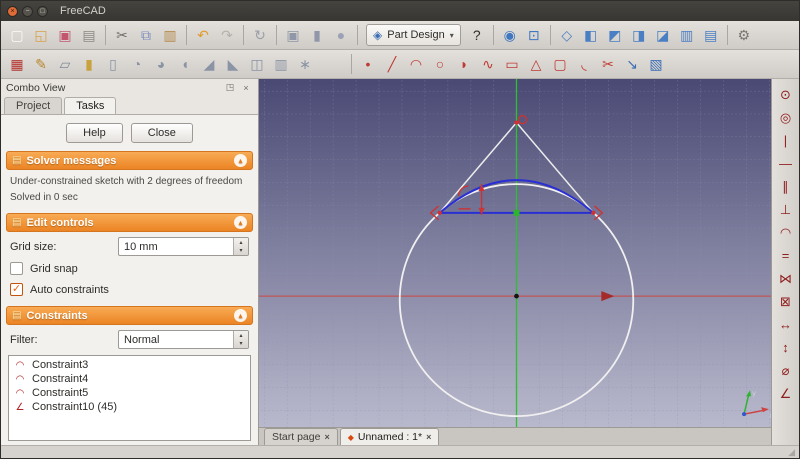  Describe the element at coordinates (129, 268) in the screenshot. I see `grid-snap-checkbox: ✓ Grid snap` at that location.